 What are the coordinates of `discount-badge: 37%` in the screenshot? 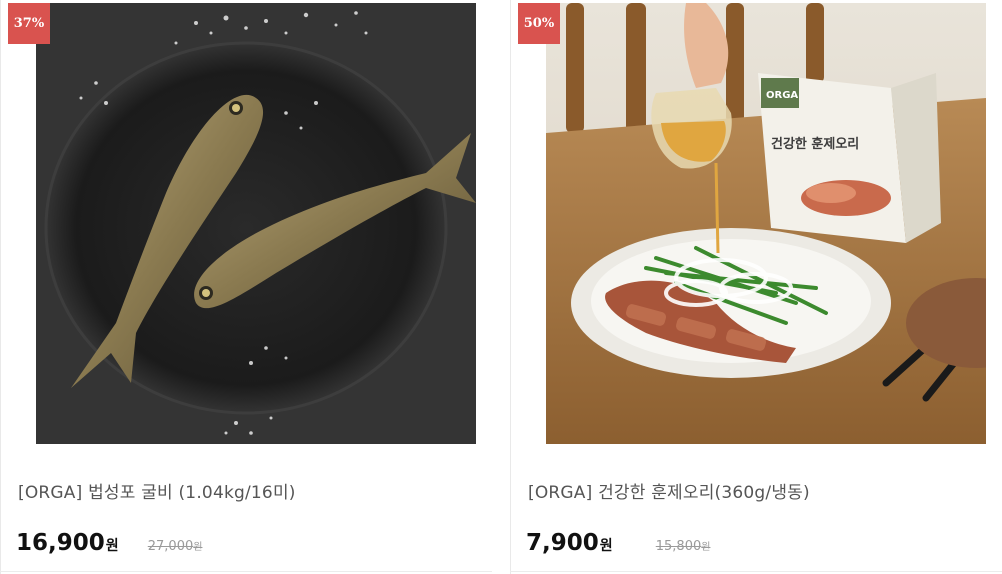 It's located at (29, 23).